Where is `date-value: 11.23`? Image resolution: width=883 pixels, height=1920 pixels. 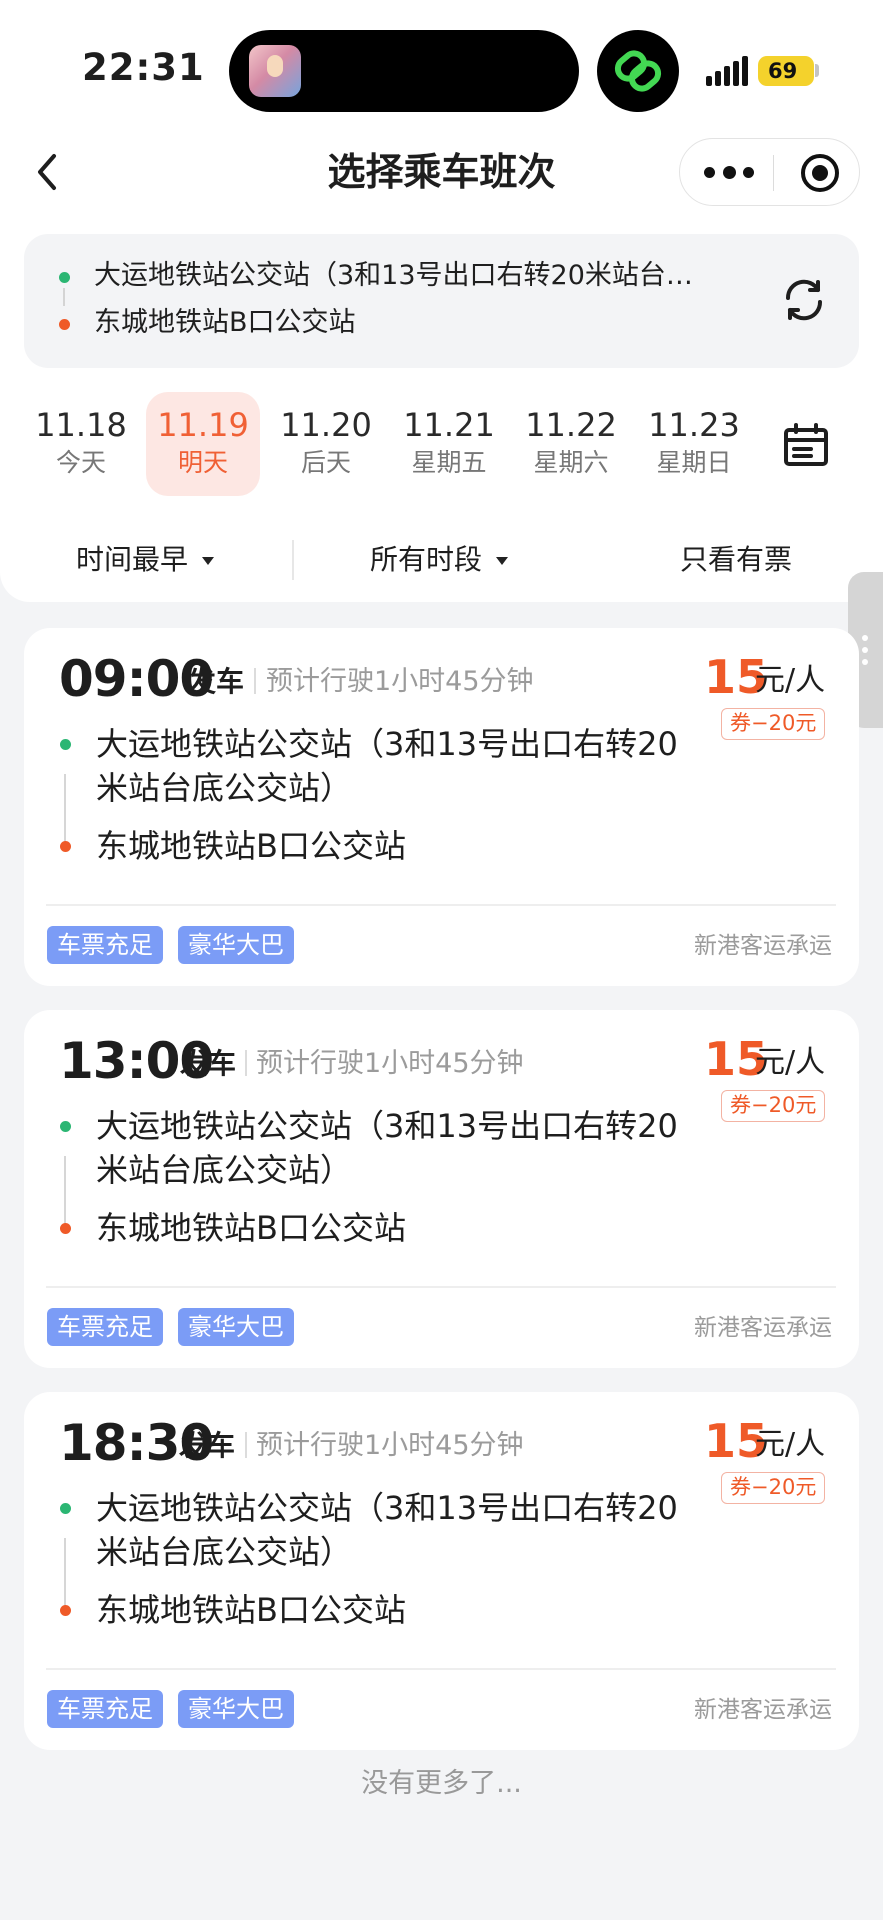
date-value: 11.23 is located at coordinates (694, 425).